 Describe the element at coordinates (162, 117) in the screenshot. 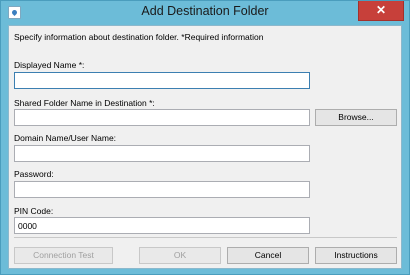

I see `shared-folder-field` at that location.